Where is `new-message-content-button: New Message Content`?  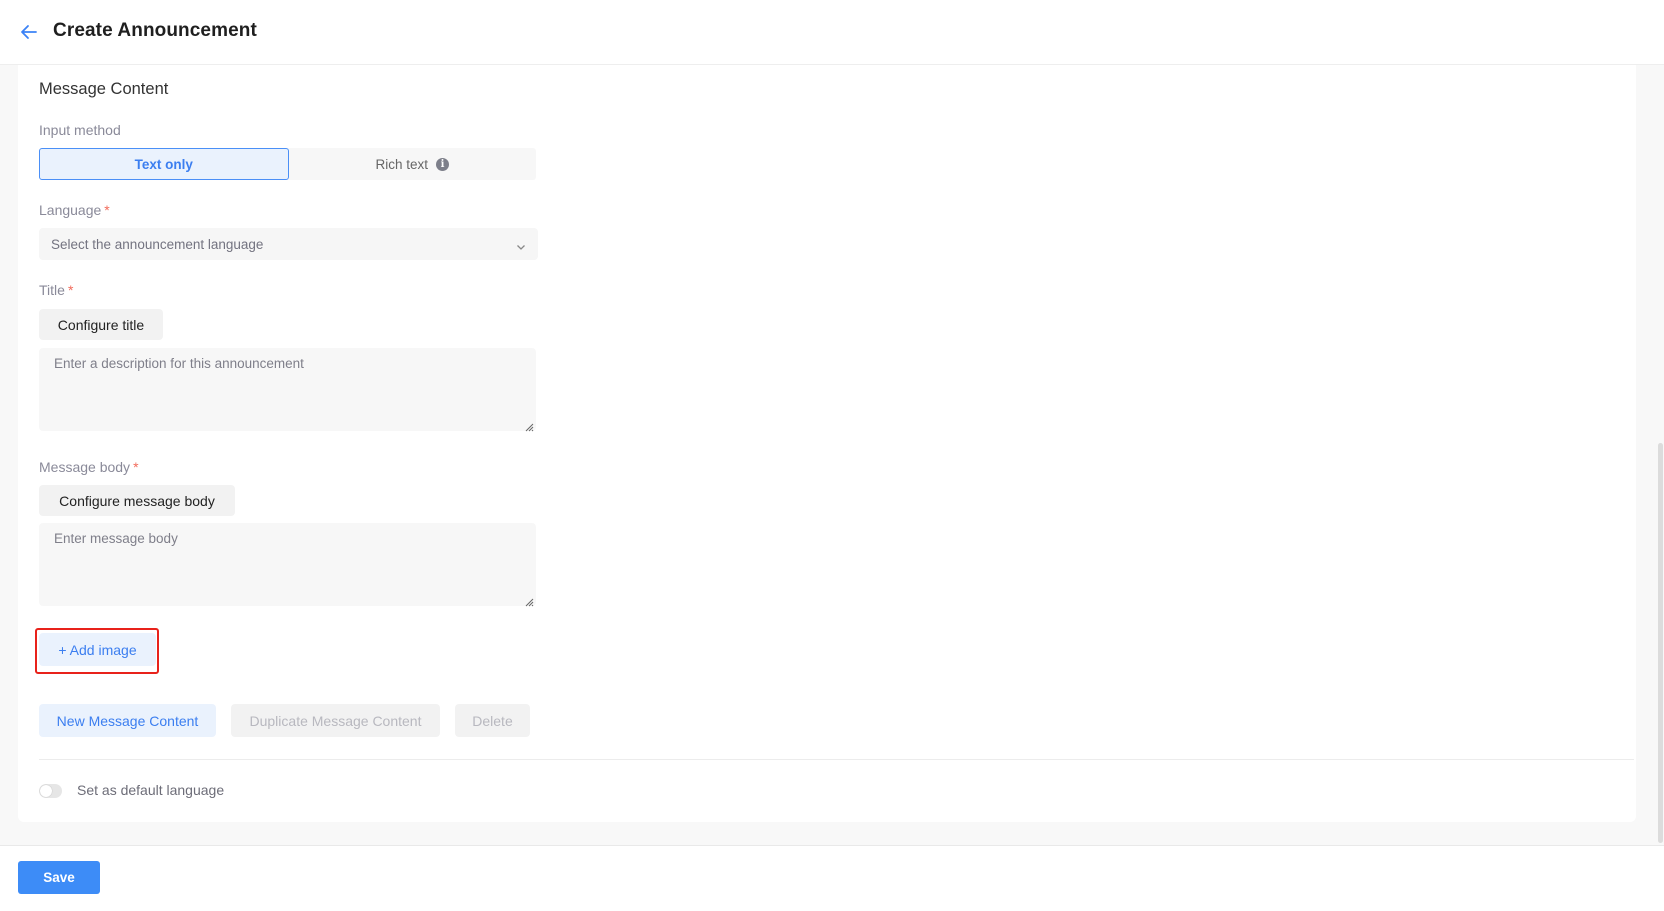
new-message-content-button: New Message Content is located at coordinates (127, 720).